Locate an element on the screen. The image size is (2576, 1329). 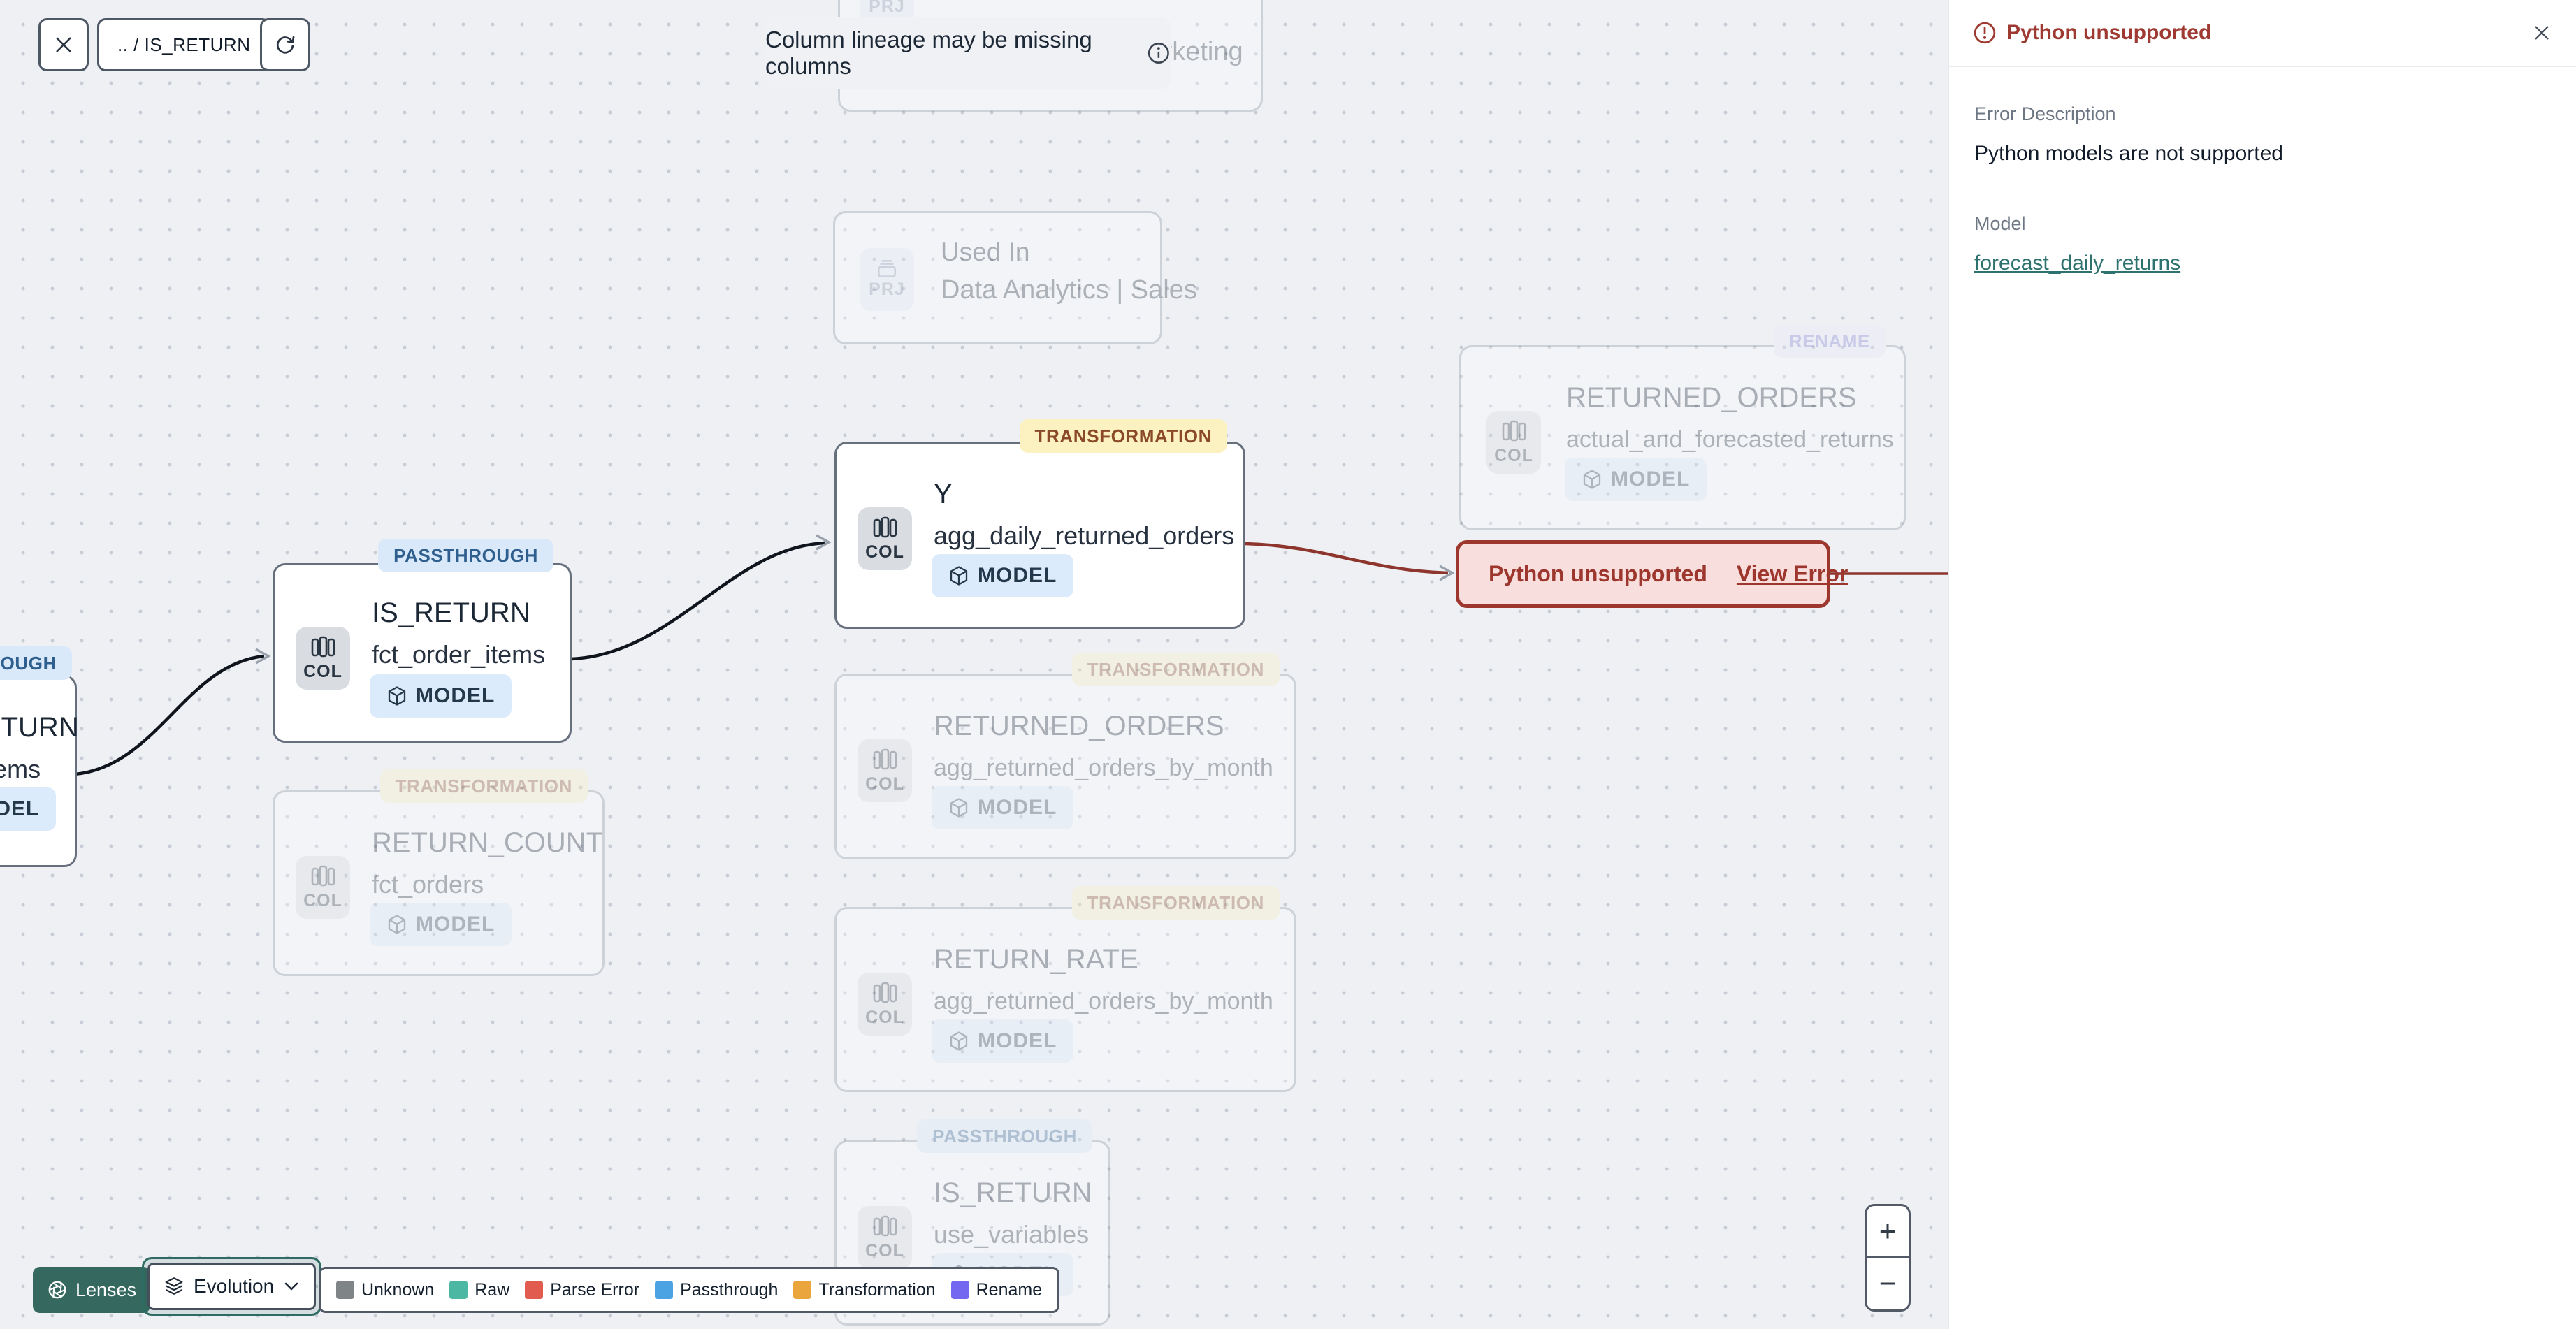
python-unsupported-error-node: Python unsupported View Error is located at coordinates (1652, 574).